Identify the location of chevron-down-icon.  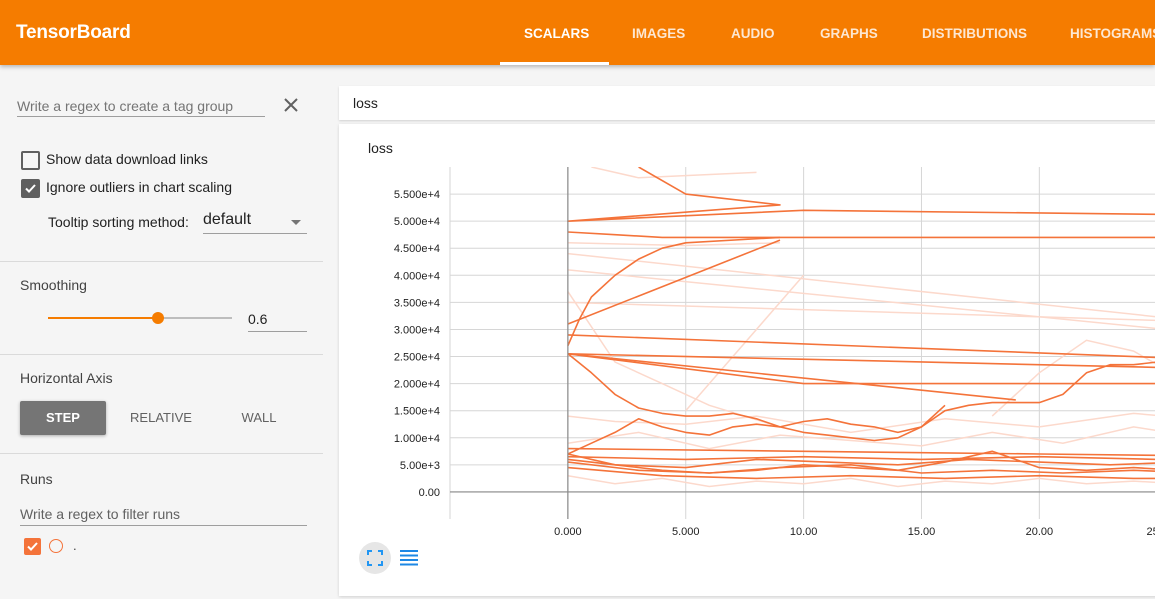
(296, 222).